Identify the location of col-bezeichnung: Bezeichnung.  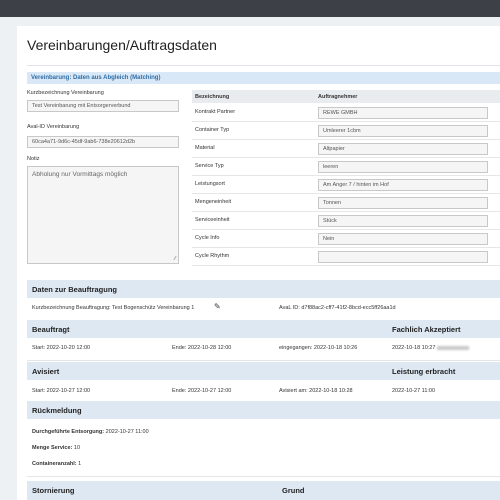
(212, 97).